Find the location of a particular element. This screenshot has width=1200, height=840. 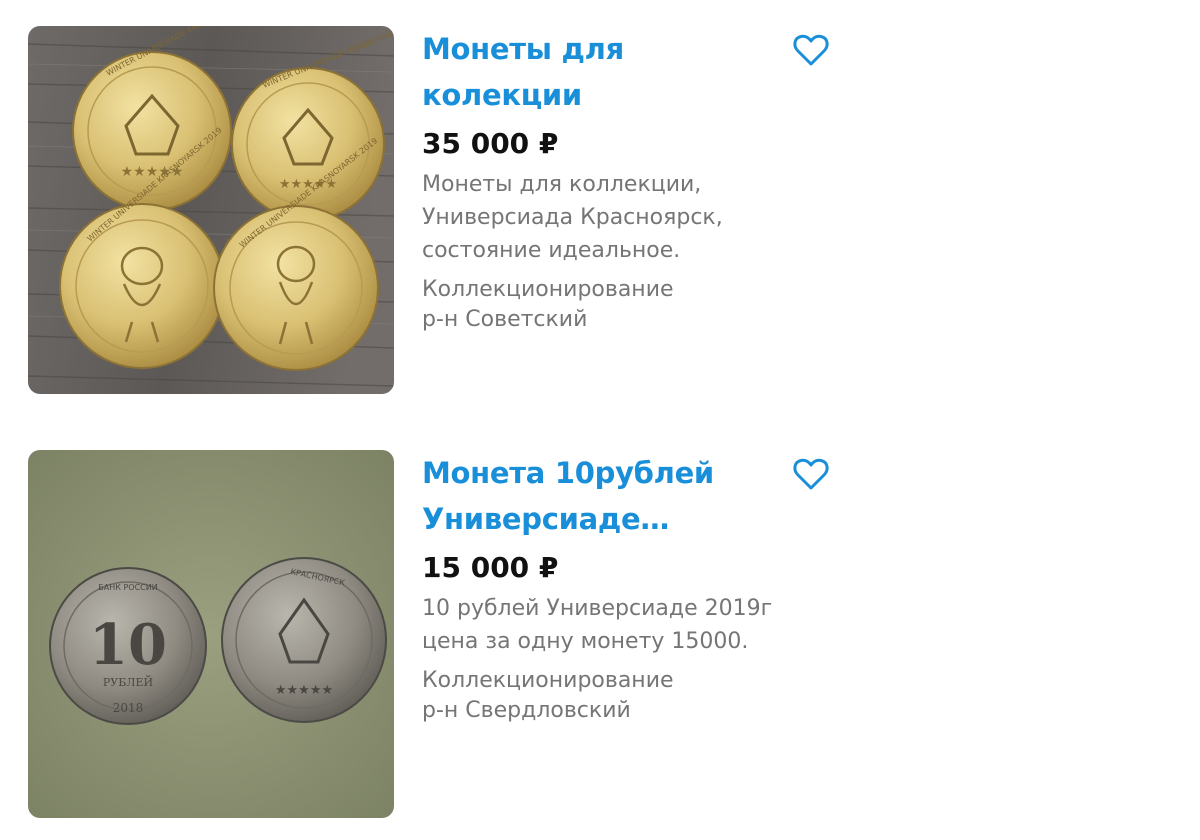

listing-title: Монеты для колекции is located at coordinates (602, 72).